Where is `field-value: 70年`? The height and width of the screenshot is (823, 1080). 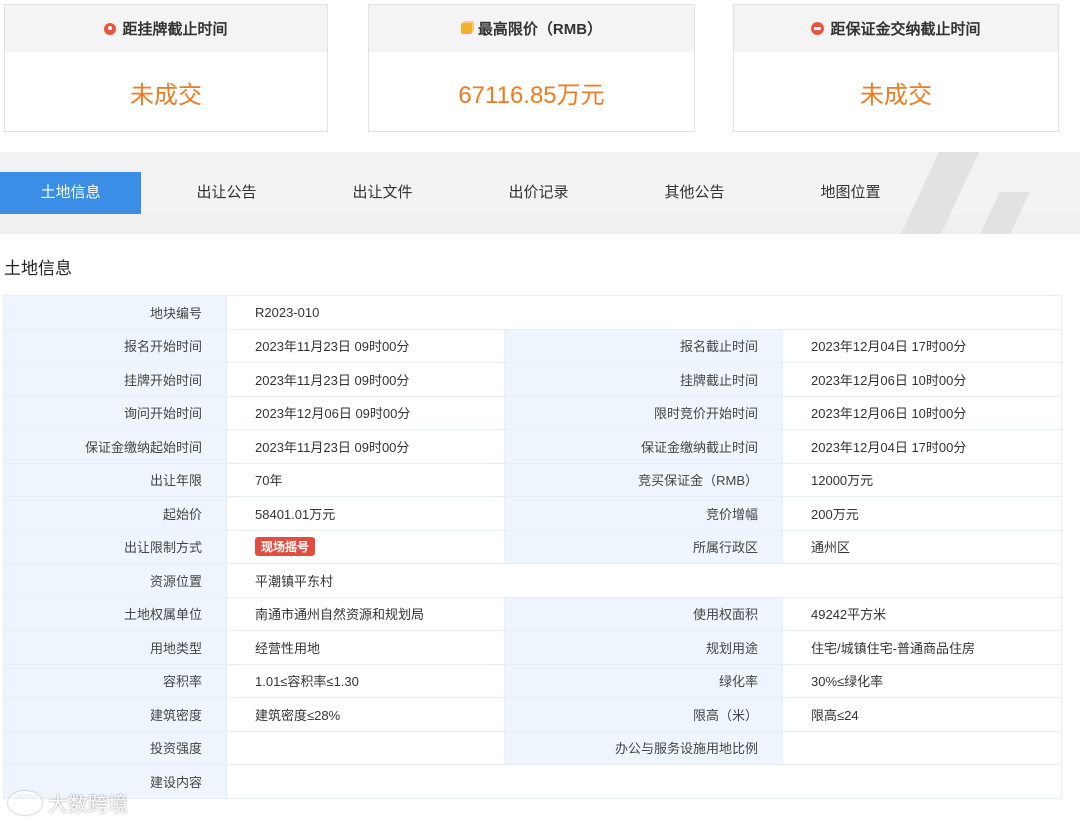
field-value: 70年 is located at coordinates (365, 479).